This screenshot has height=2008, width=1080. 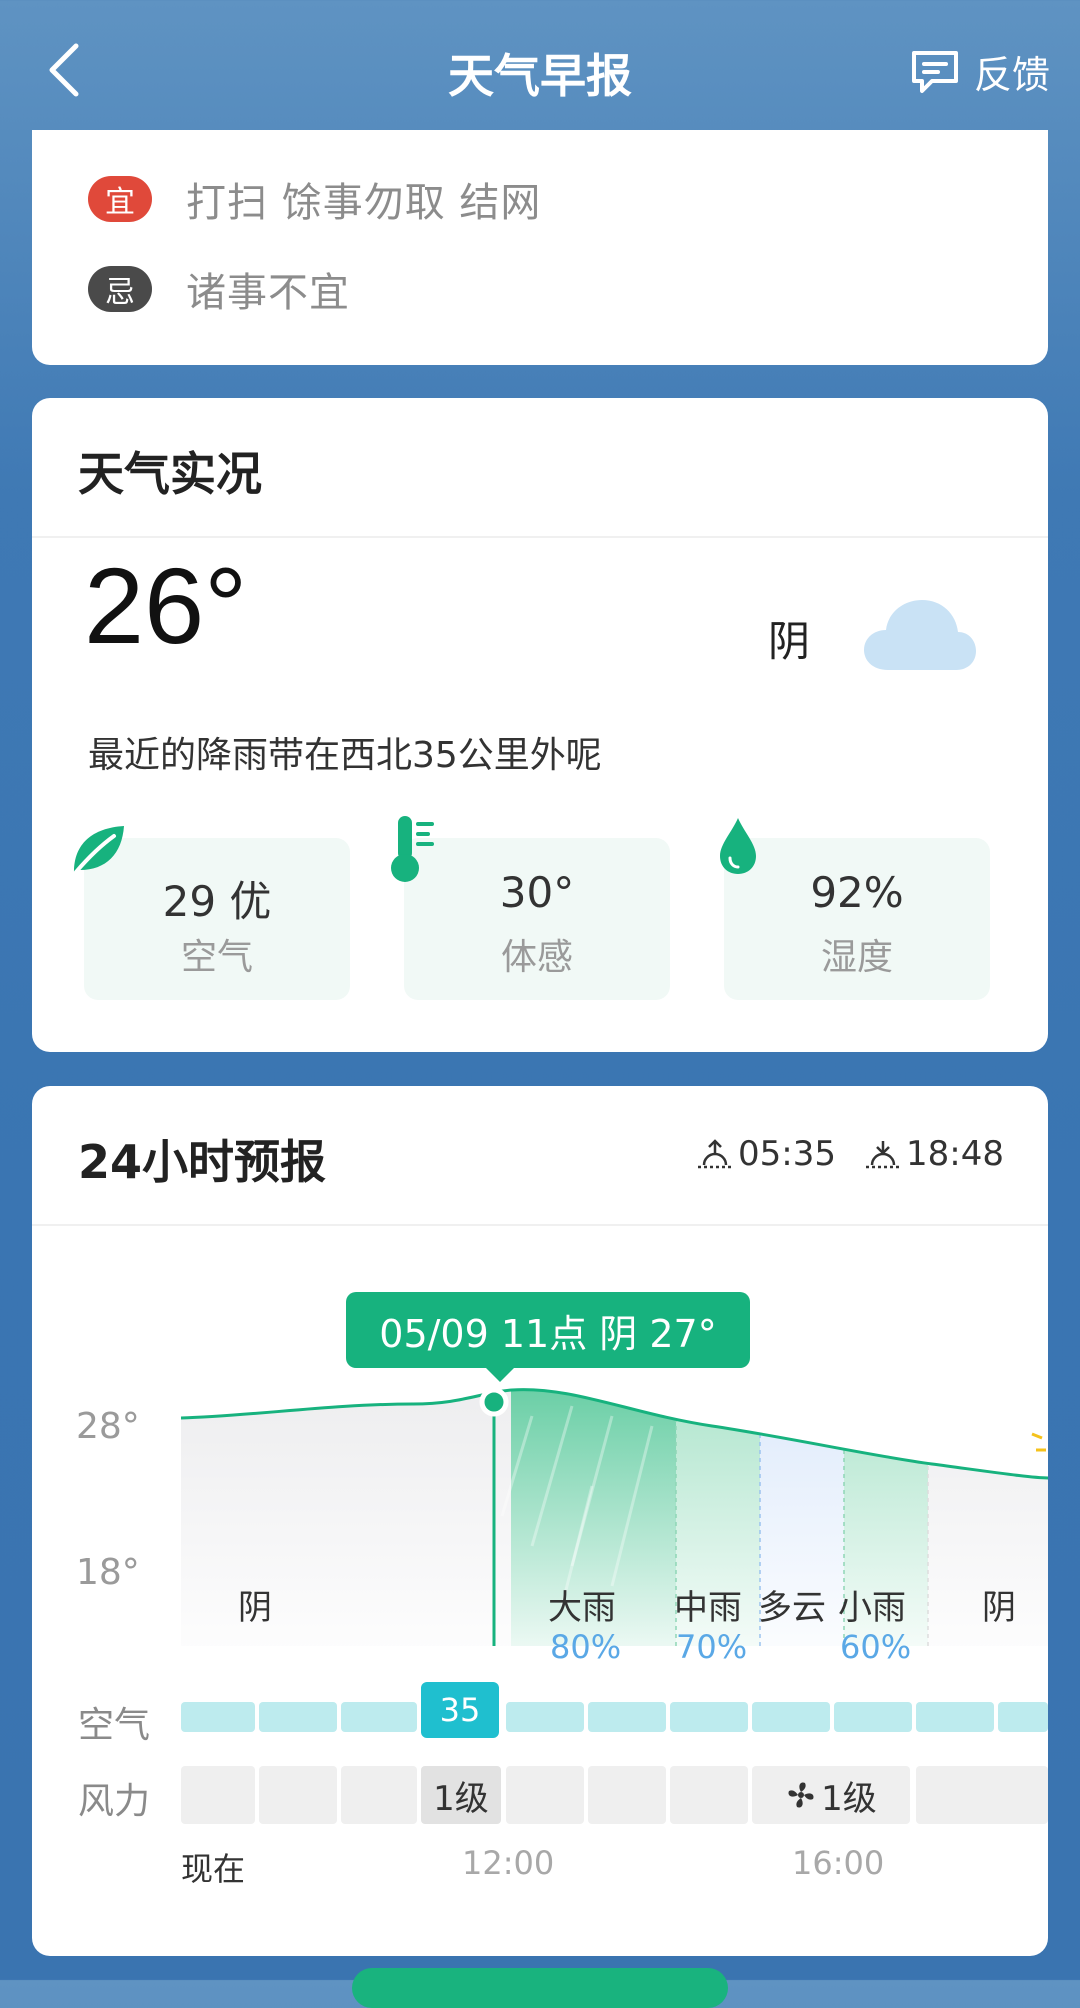 What do you see at coordinates (934, 71) in the screenshot?
I see `feedback-icon` at bounding box center [934, 71].